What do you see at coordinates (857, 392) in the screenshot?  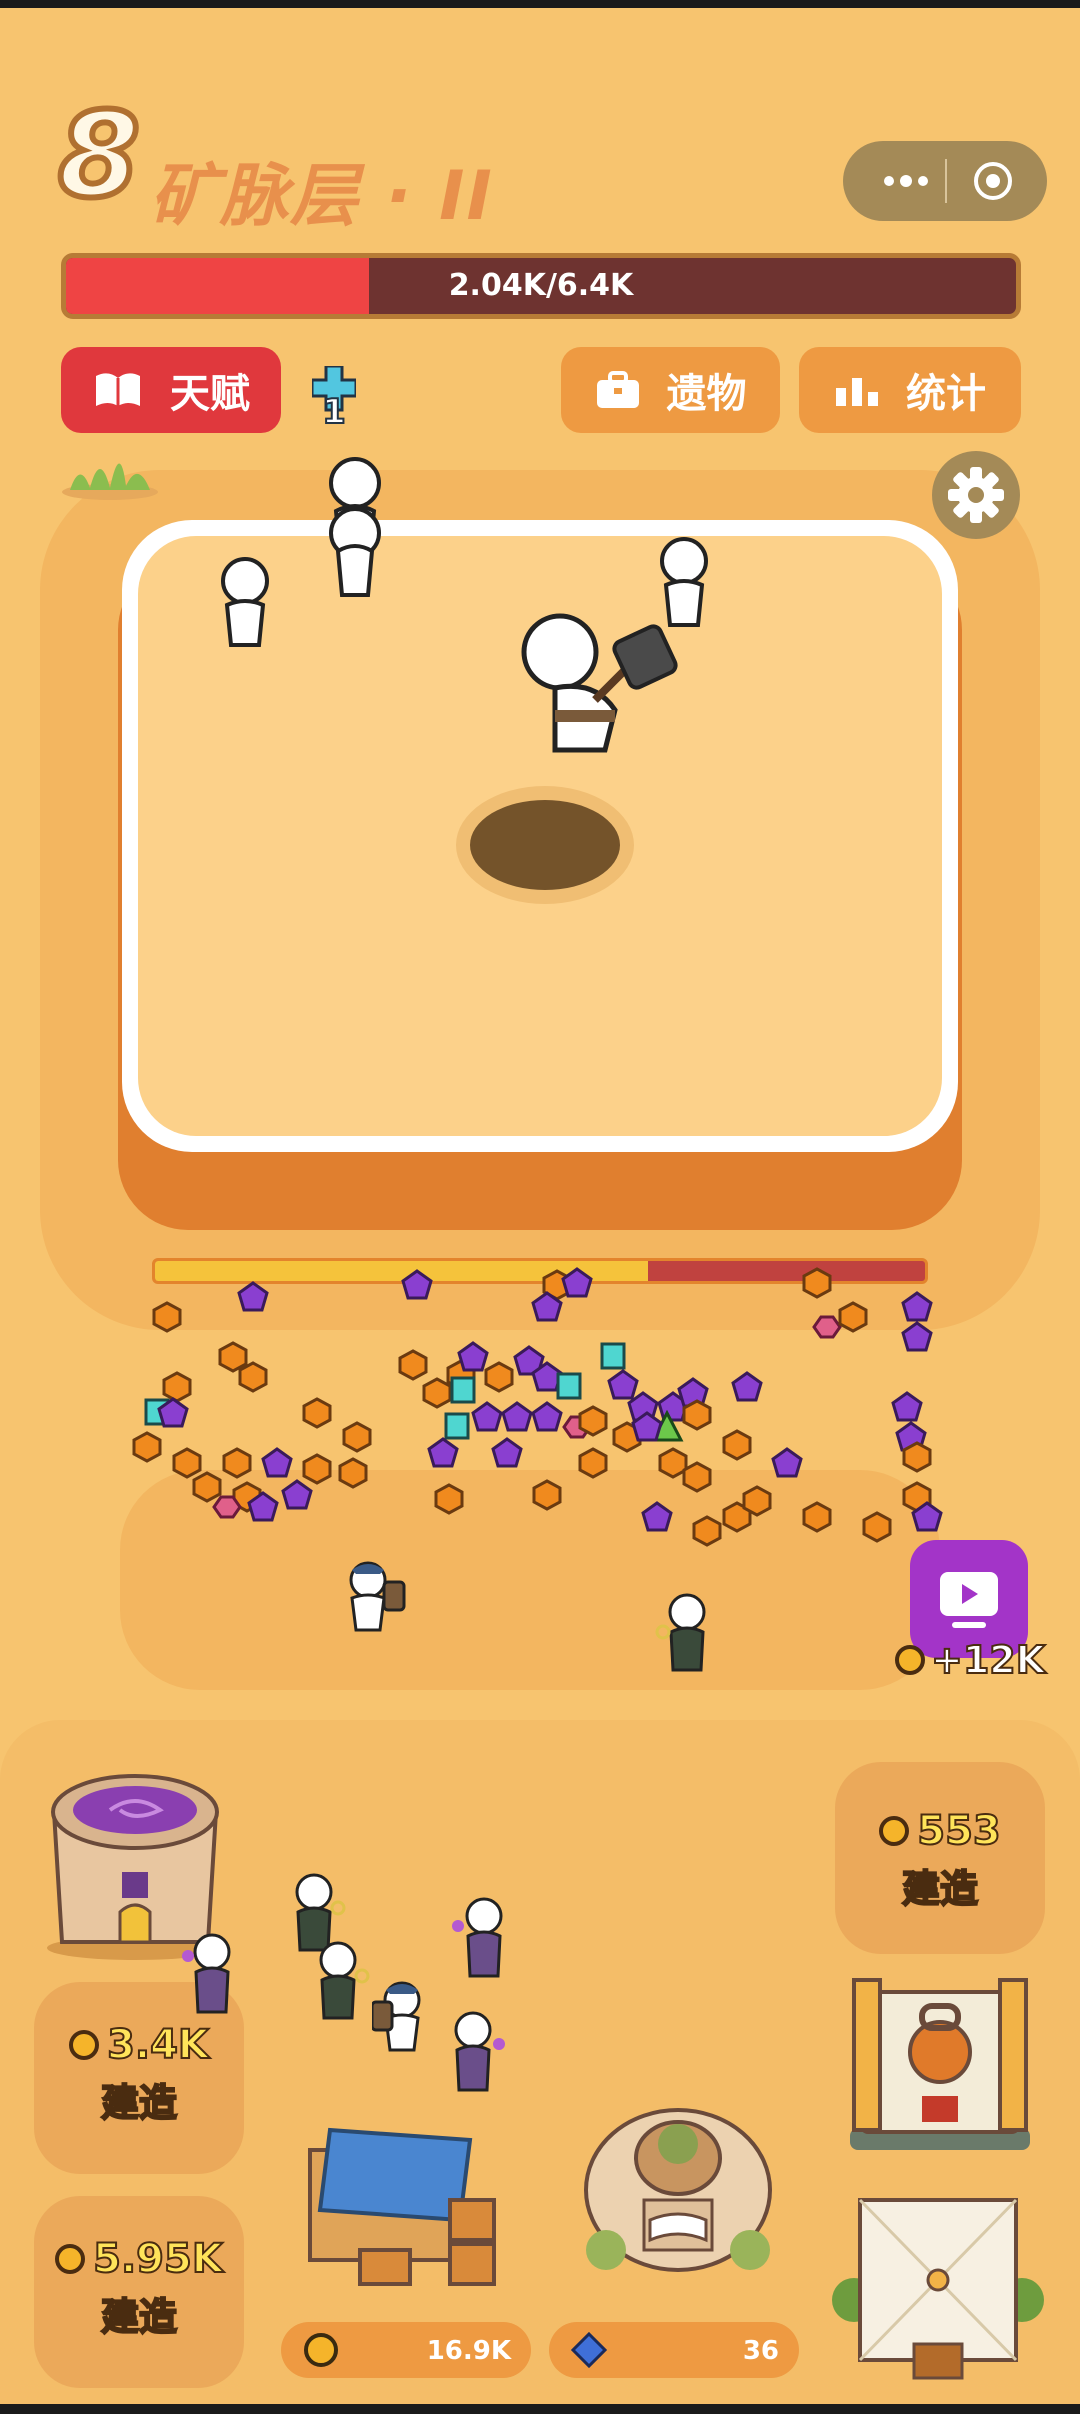 I see `bar-chart-icon` at bounding box center [857, 392].